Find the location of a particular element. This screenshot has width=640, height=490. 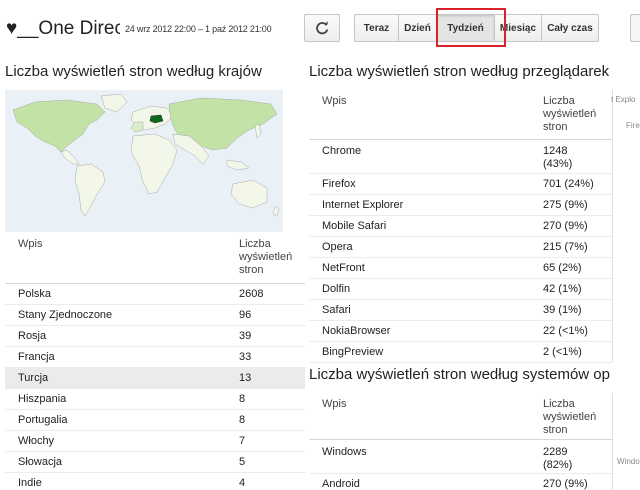

row-label: Internet Explorer is located at coordinates (363, 205).